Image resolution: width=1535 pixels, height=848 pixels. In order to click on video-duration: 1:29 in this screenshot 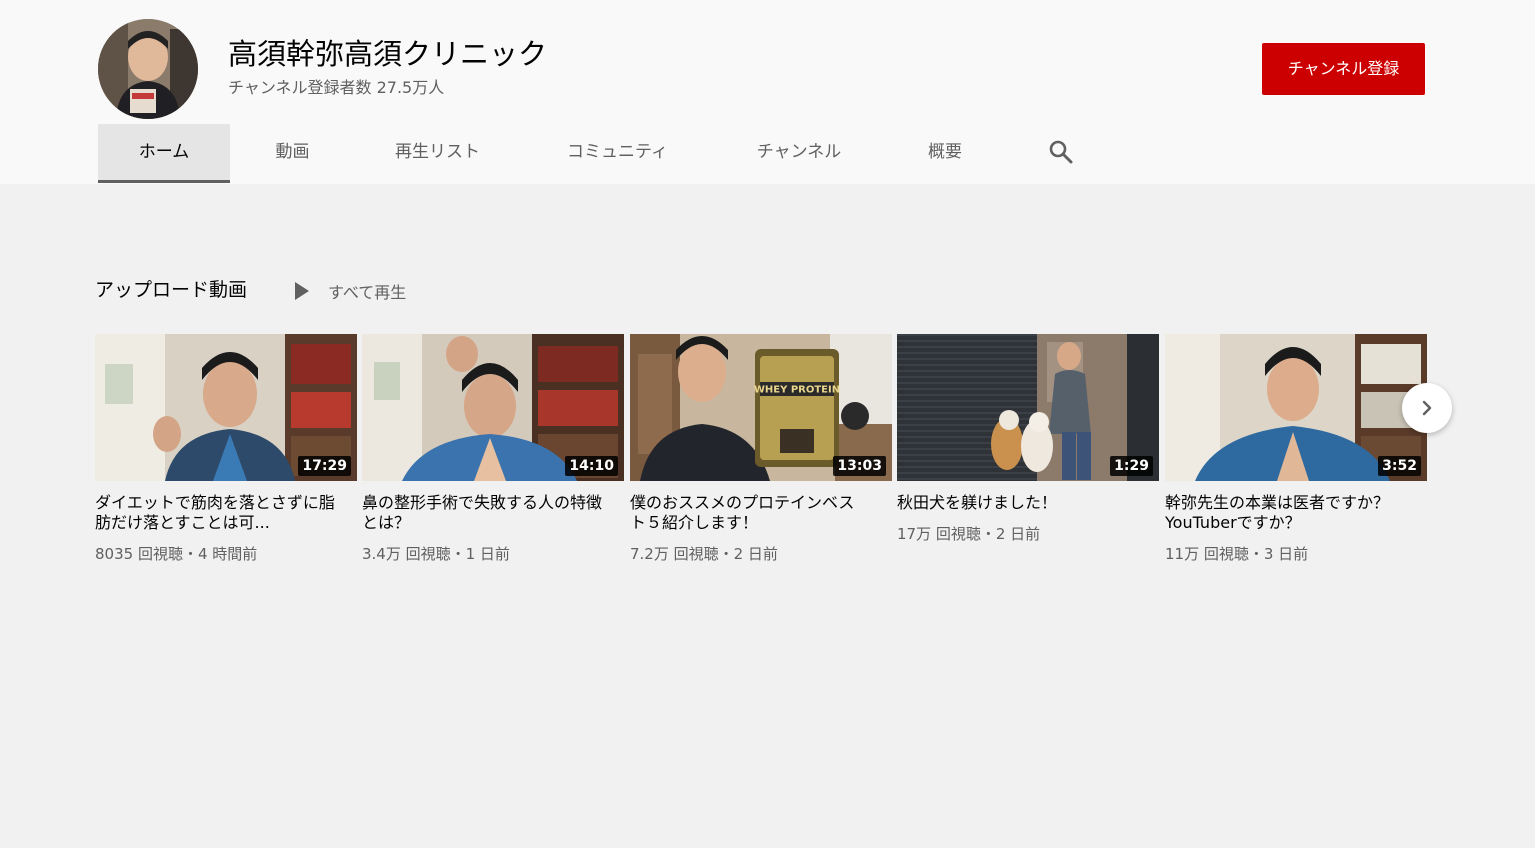, I will do `click(1131, 466)`.